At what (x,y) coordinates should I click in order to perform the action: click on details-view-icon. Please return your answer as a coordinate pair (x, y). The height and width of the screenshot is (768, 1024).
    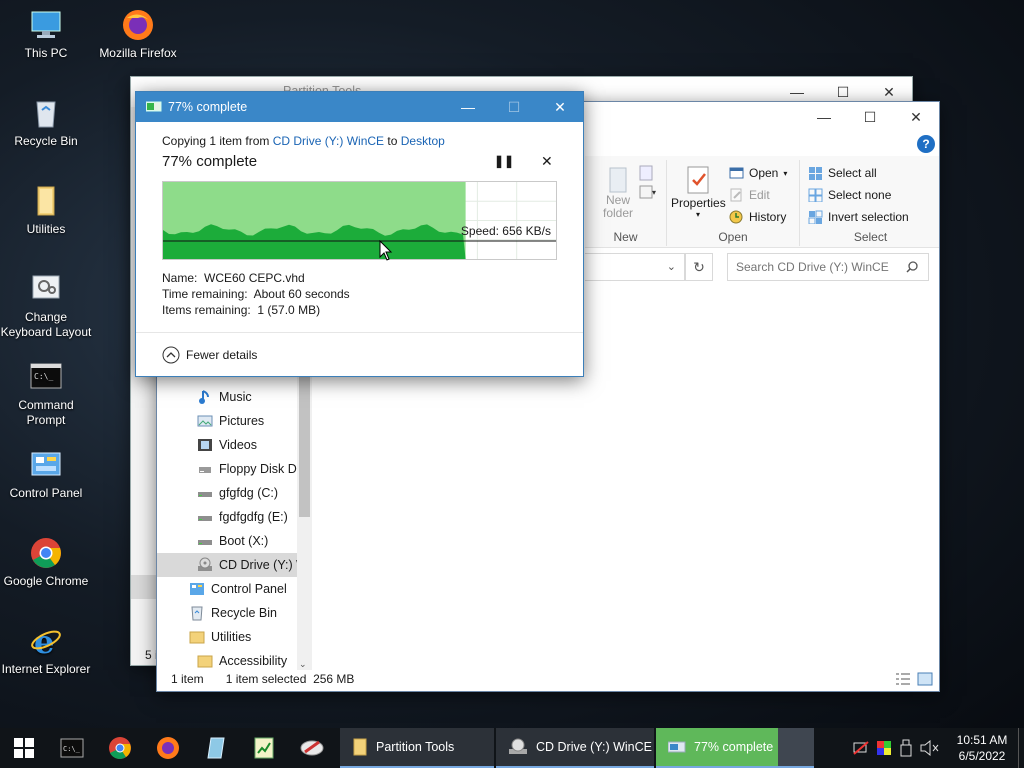
    Looking at the image, I should click on (903, 679).